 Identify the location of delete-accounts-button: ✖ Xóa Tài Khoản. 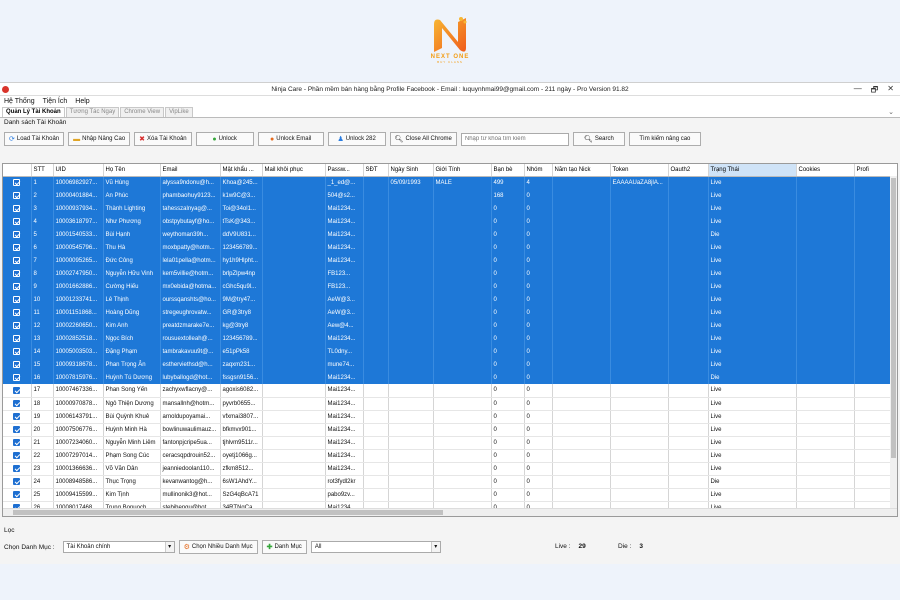
(163, 139).